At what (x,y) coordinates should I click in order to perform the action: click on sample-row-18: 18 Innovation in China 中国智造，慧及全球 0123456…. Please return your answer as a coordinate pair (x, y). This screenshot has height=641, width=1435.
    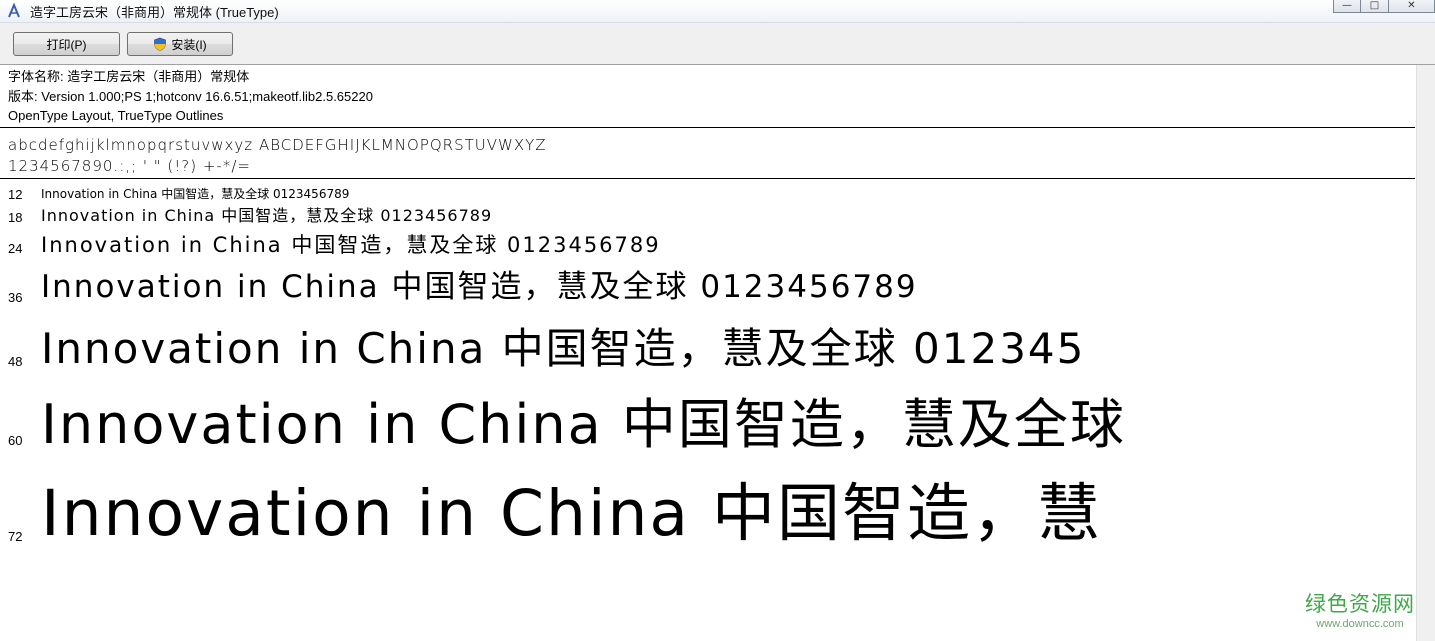
    Looking at the image, I should click on (707, 217).